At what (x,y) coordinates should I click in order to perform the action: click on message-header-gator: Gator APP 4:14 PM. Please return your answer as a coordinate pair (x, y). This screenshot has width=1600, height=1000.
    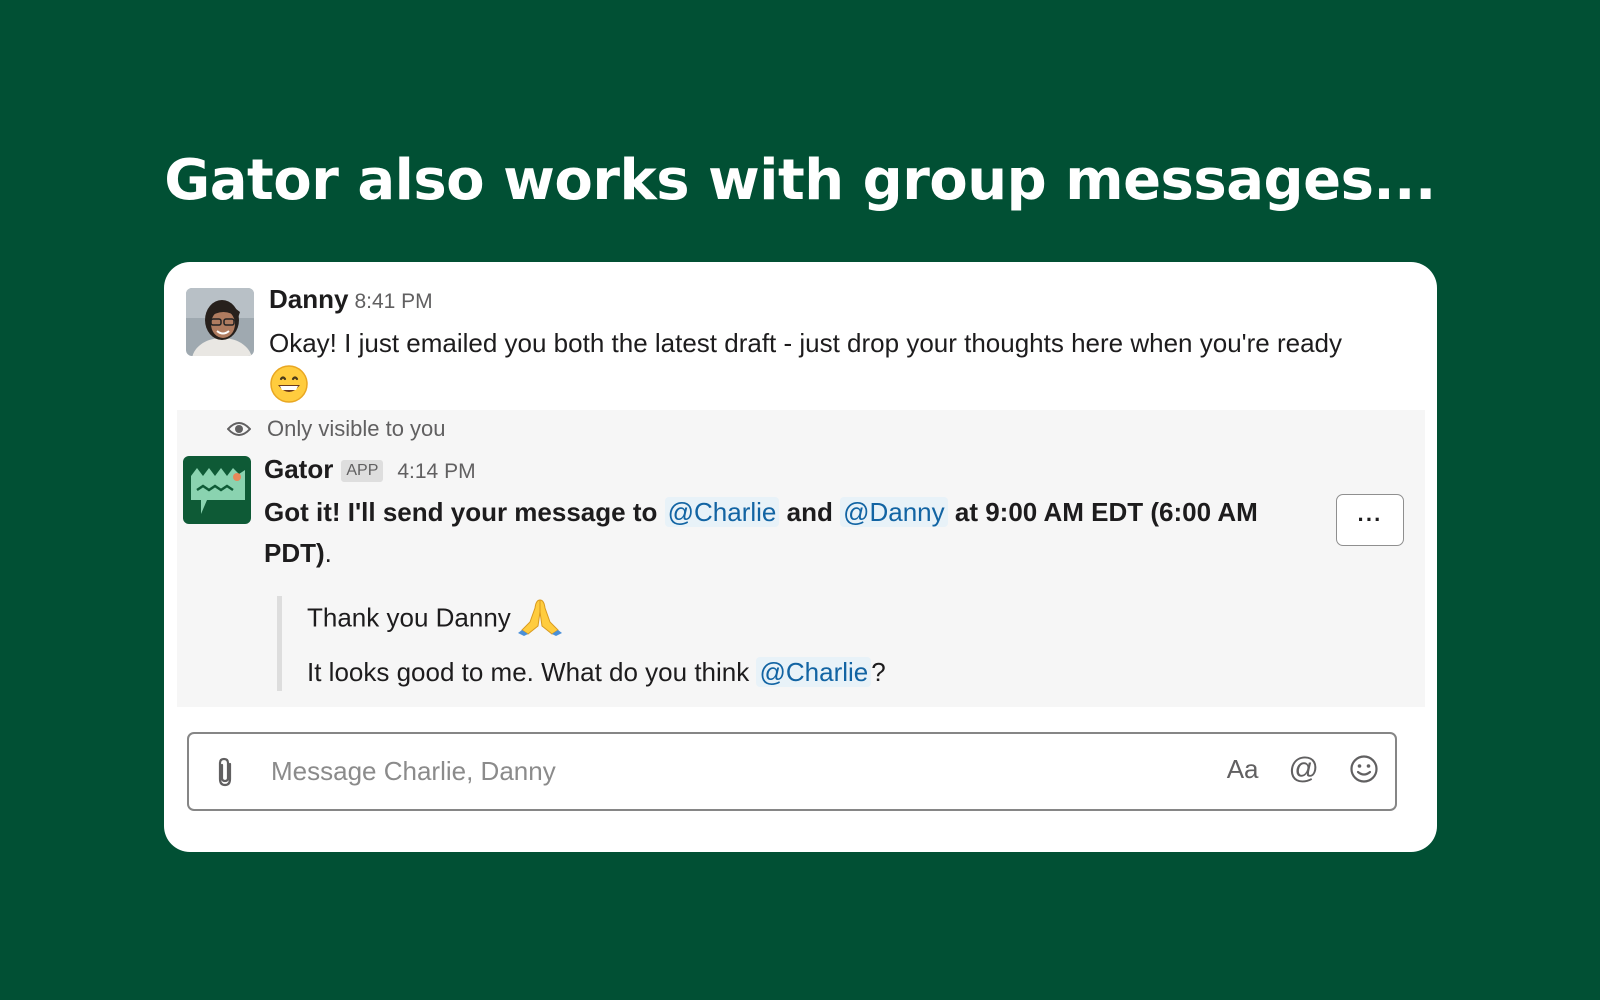
    Looking at the image, I should click on (370, 469).